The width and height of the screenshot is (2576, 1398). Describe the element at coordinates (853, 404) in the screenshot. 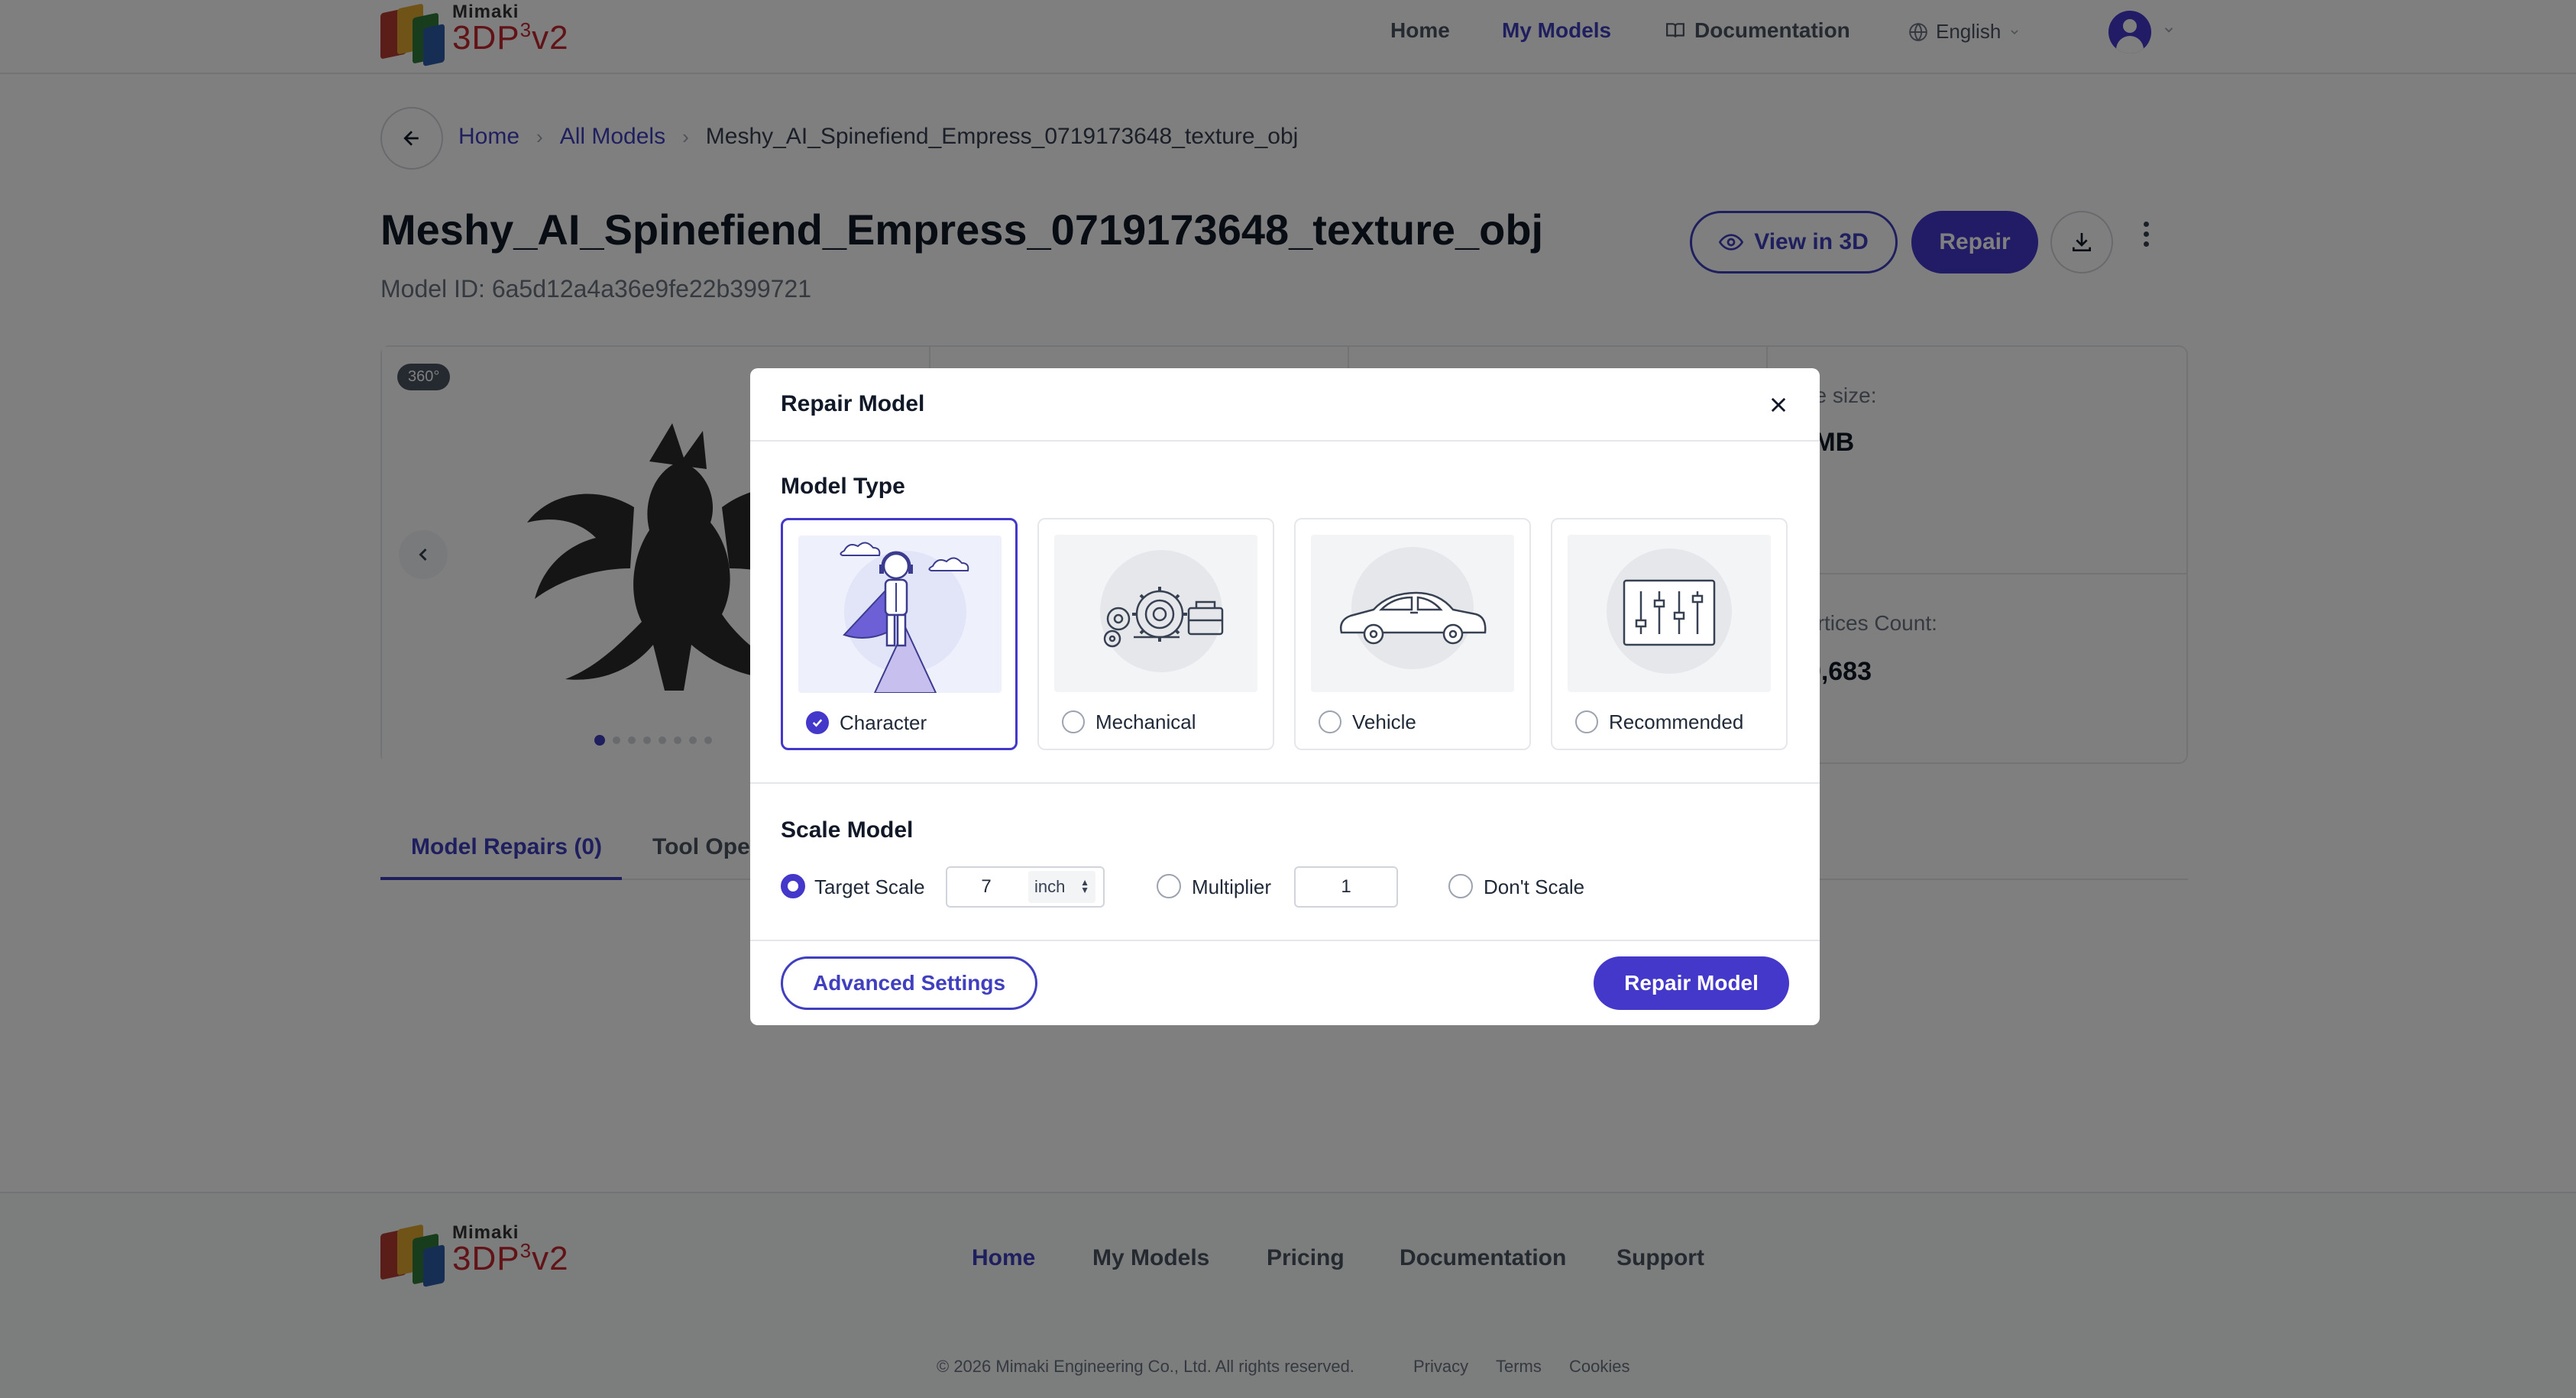

I see `dialog-title: Repair Model` at that location.